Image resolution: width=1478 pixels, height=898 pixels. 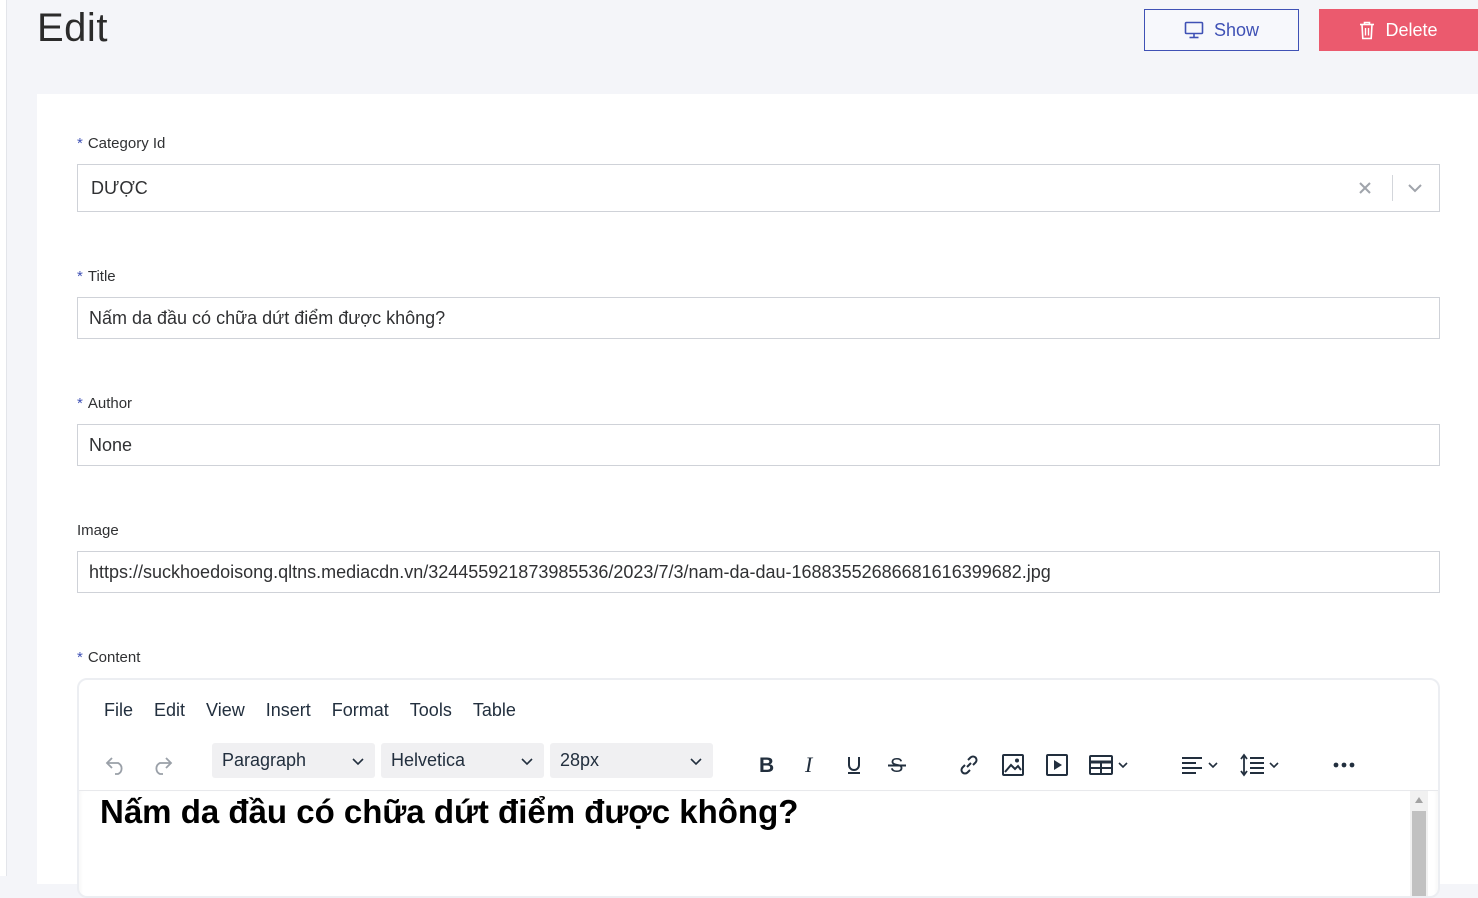 I want to click on content-label: * Content, so click(x=108, y=657).